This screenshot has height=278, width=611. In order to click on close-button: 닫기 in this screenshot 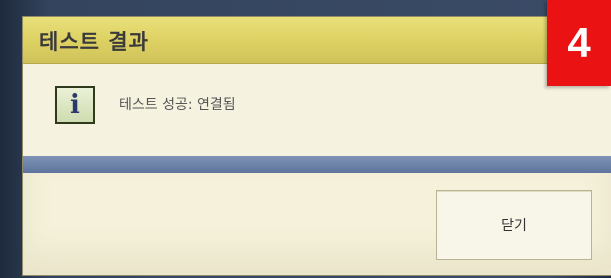, I will do `click(514, 225)`.